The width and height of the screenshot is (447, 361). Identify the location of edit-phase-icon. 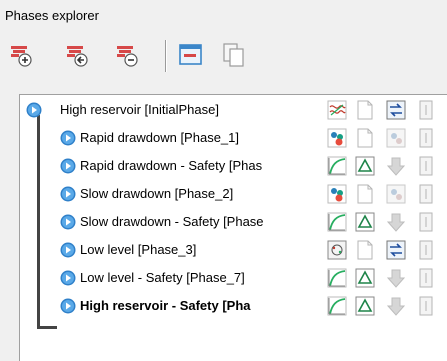
(190, 54).